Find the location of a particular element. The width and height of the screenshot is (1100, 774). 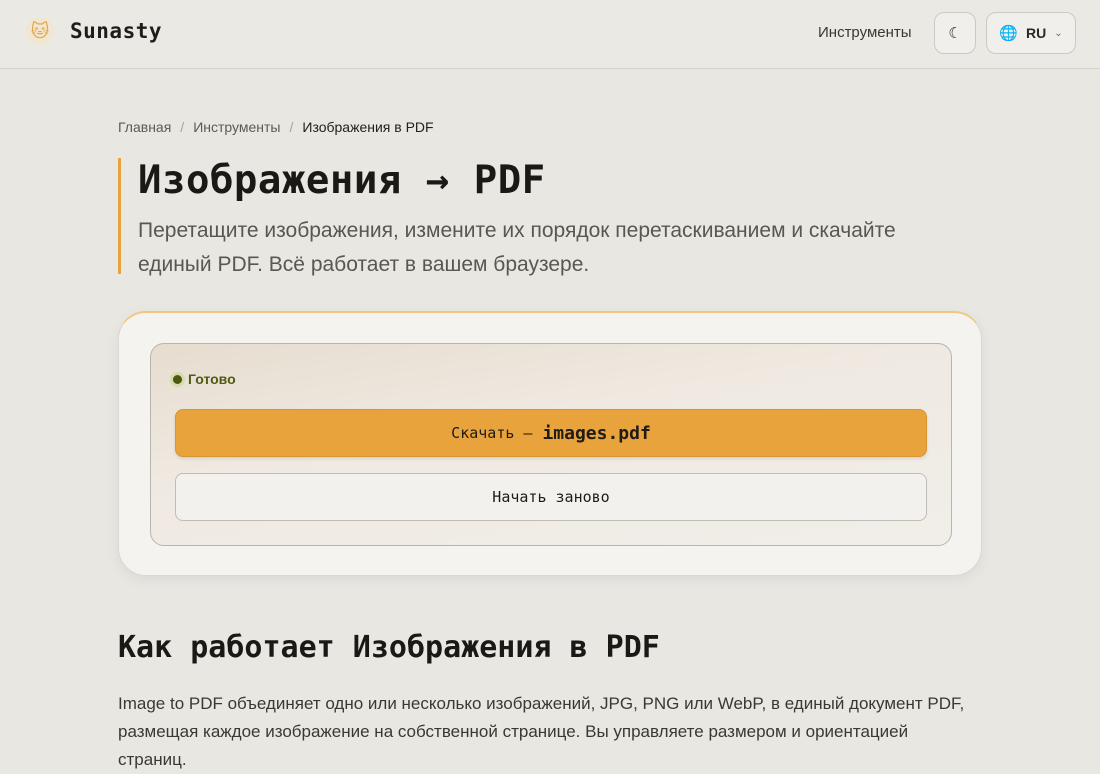

theme-toggle-button: ☾ is located at coordinates (955, 33).